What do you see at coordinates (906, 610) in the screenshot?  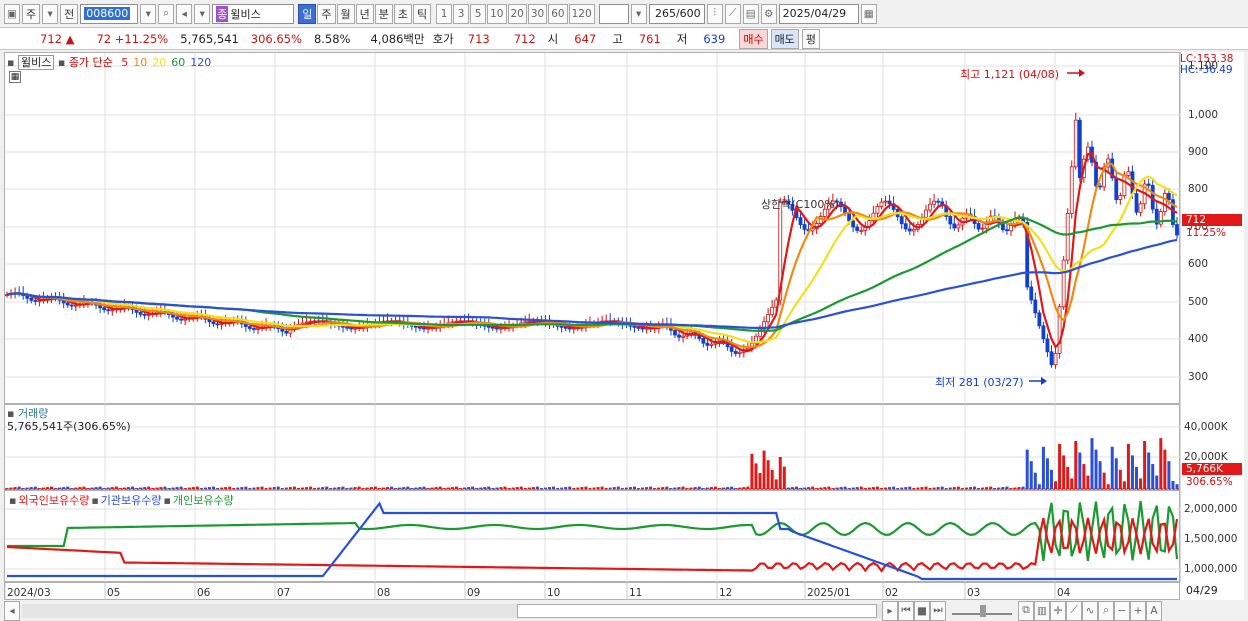 I see `skip-back-icon: ⏮` at bounding box center [906, 610].